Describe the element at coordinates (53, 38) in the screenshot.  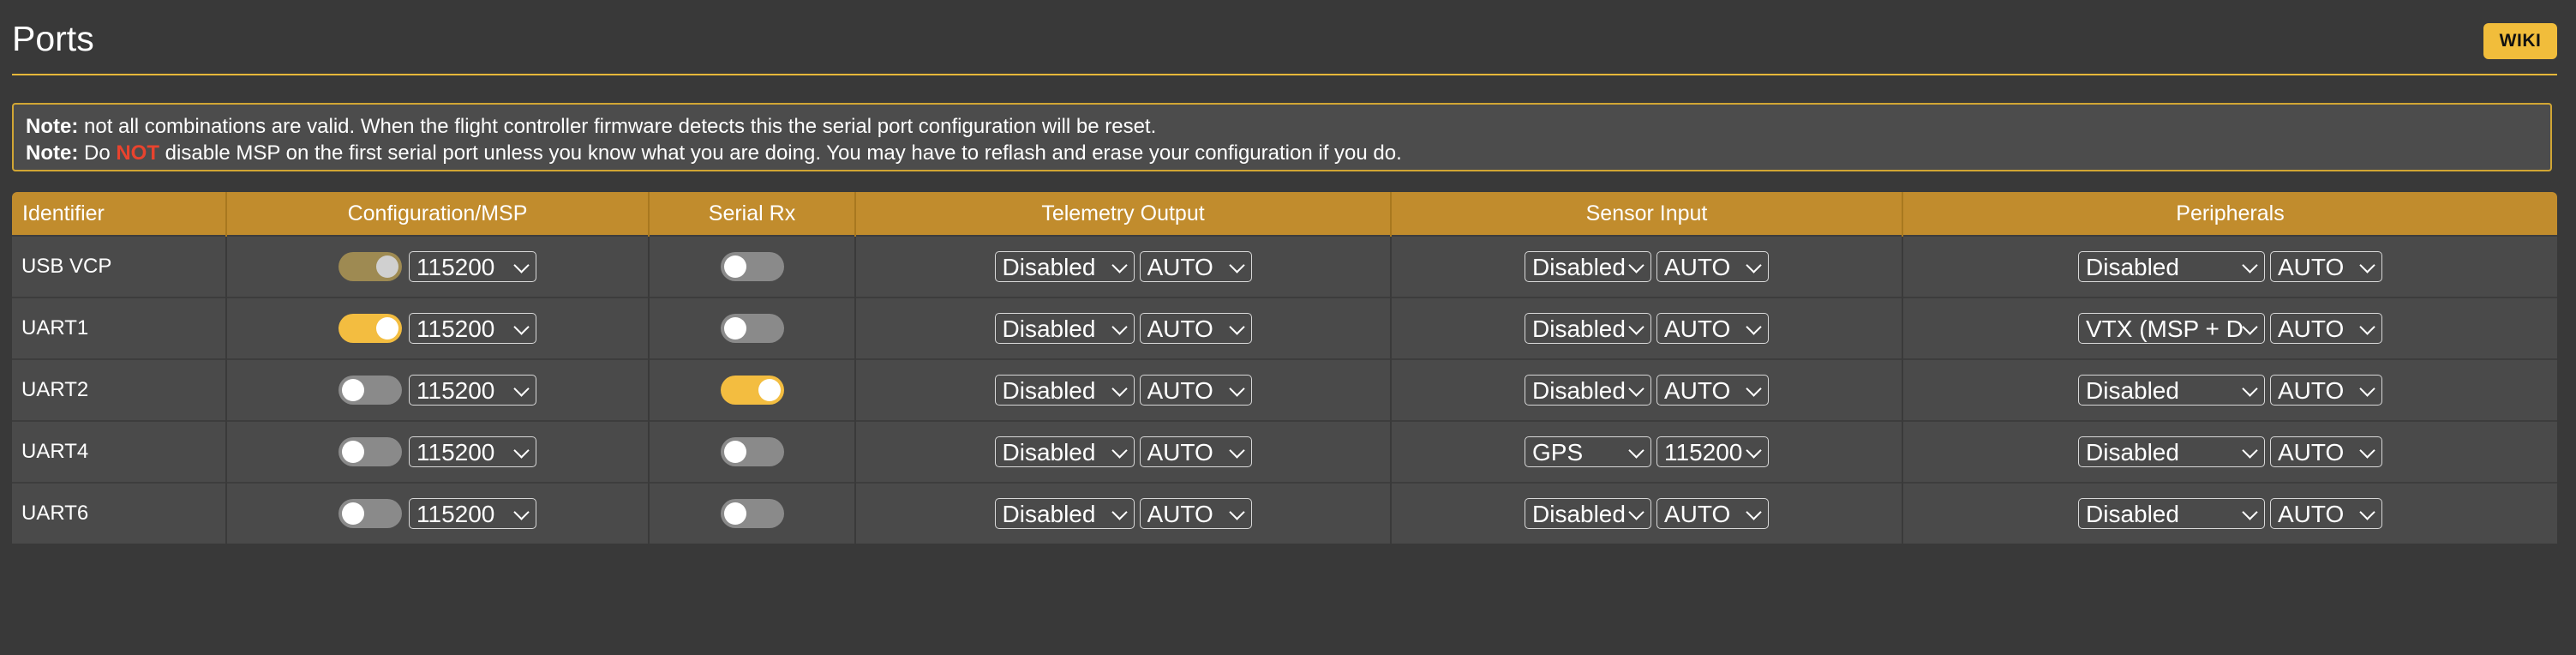
I see `page-title: Ports` at that location.